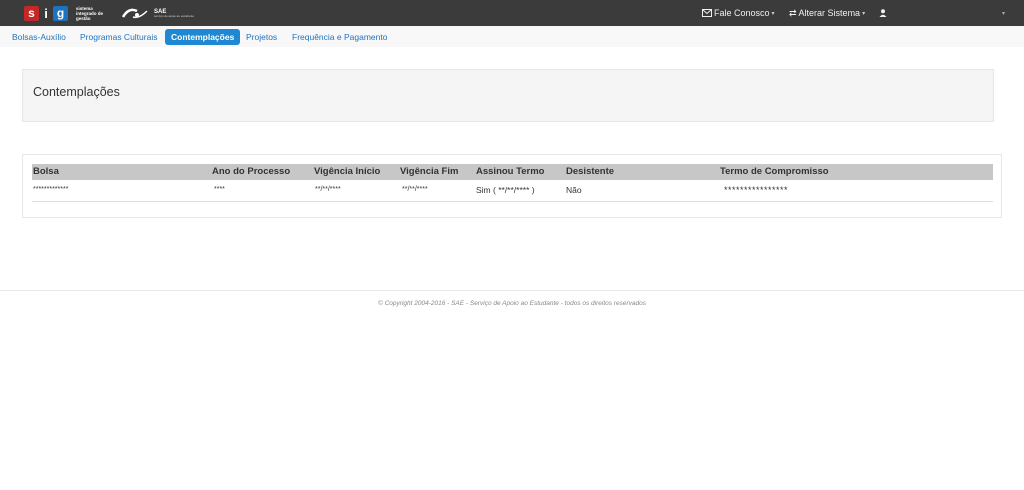 The width and height of the screenshot is (1024, 490). What do you see at coordinates (574, 190) in the screenshot?
I see `cell-desistente: Não` at bounding box center [574, 190].